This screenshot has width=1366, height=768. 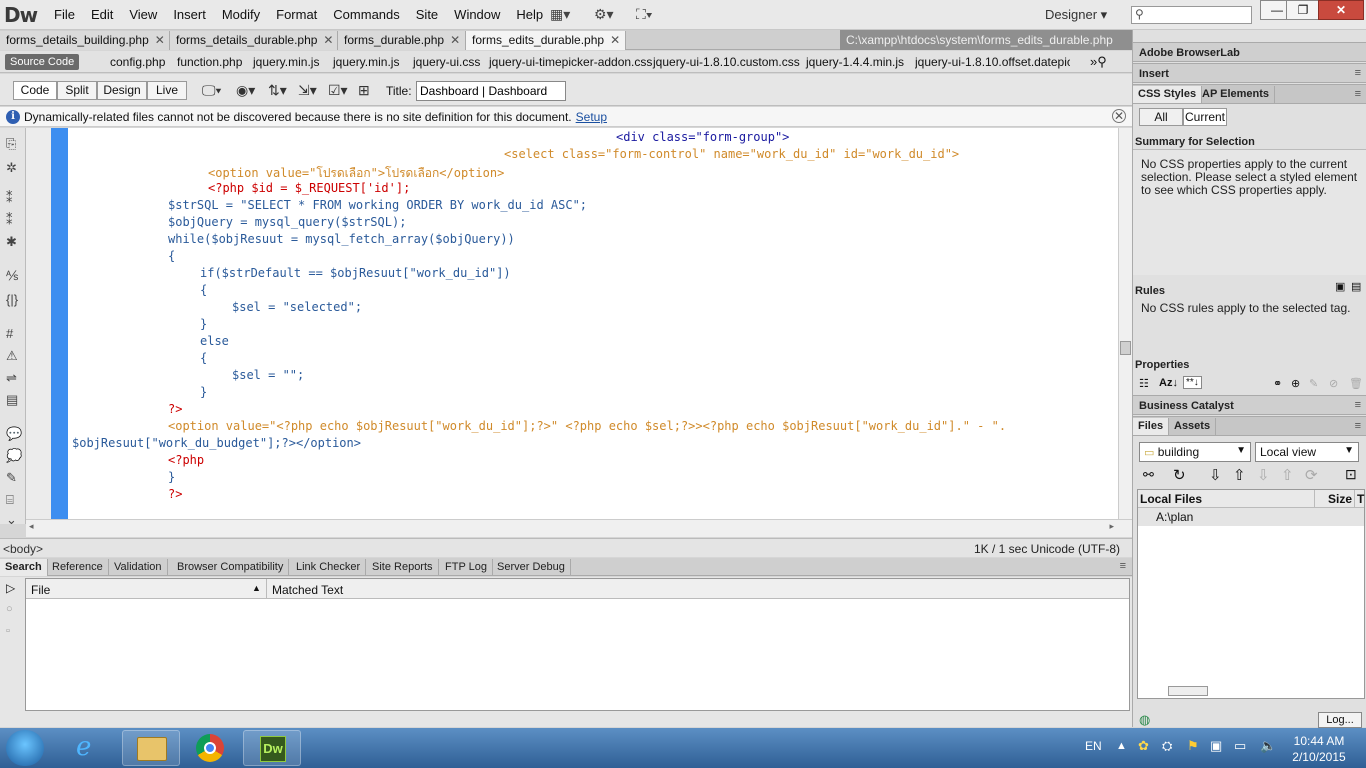 What do you see at coordinates (254, 40) in the screenshot?
I see `tab-forms-details-durable: forms_details_durable.php ✕` at bounding box center [254, 40].